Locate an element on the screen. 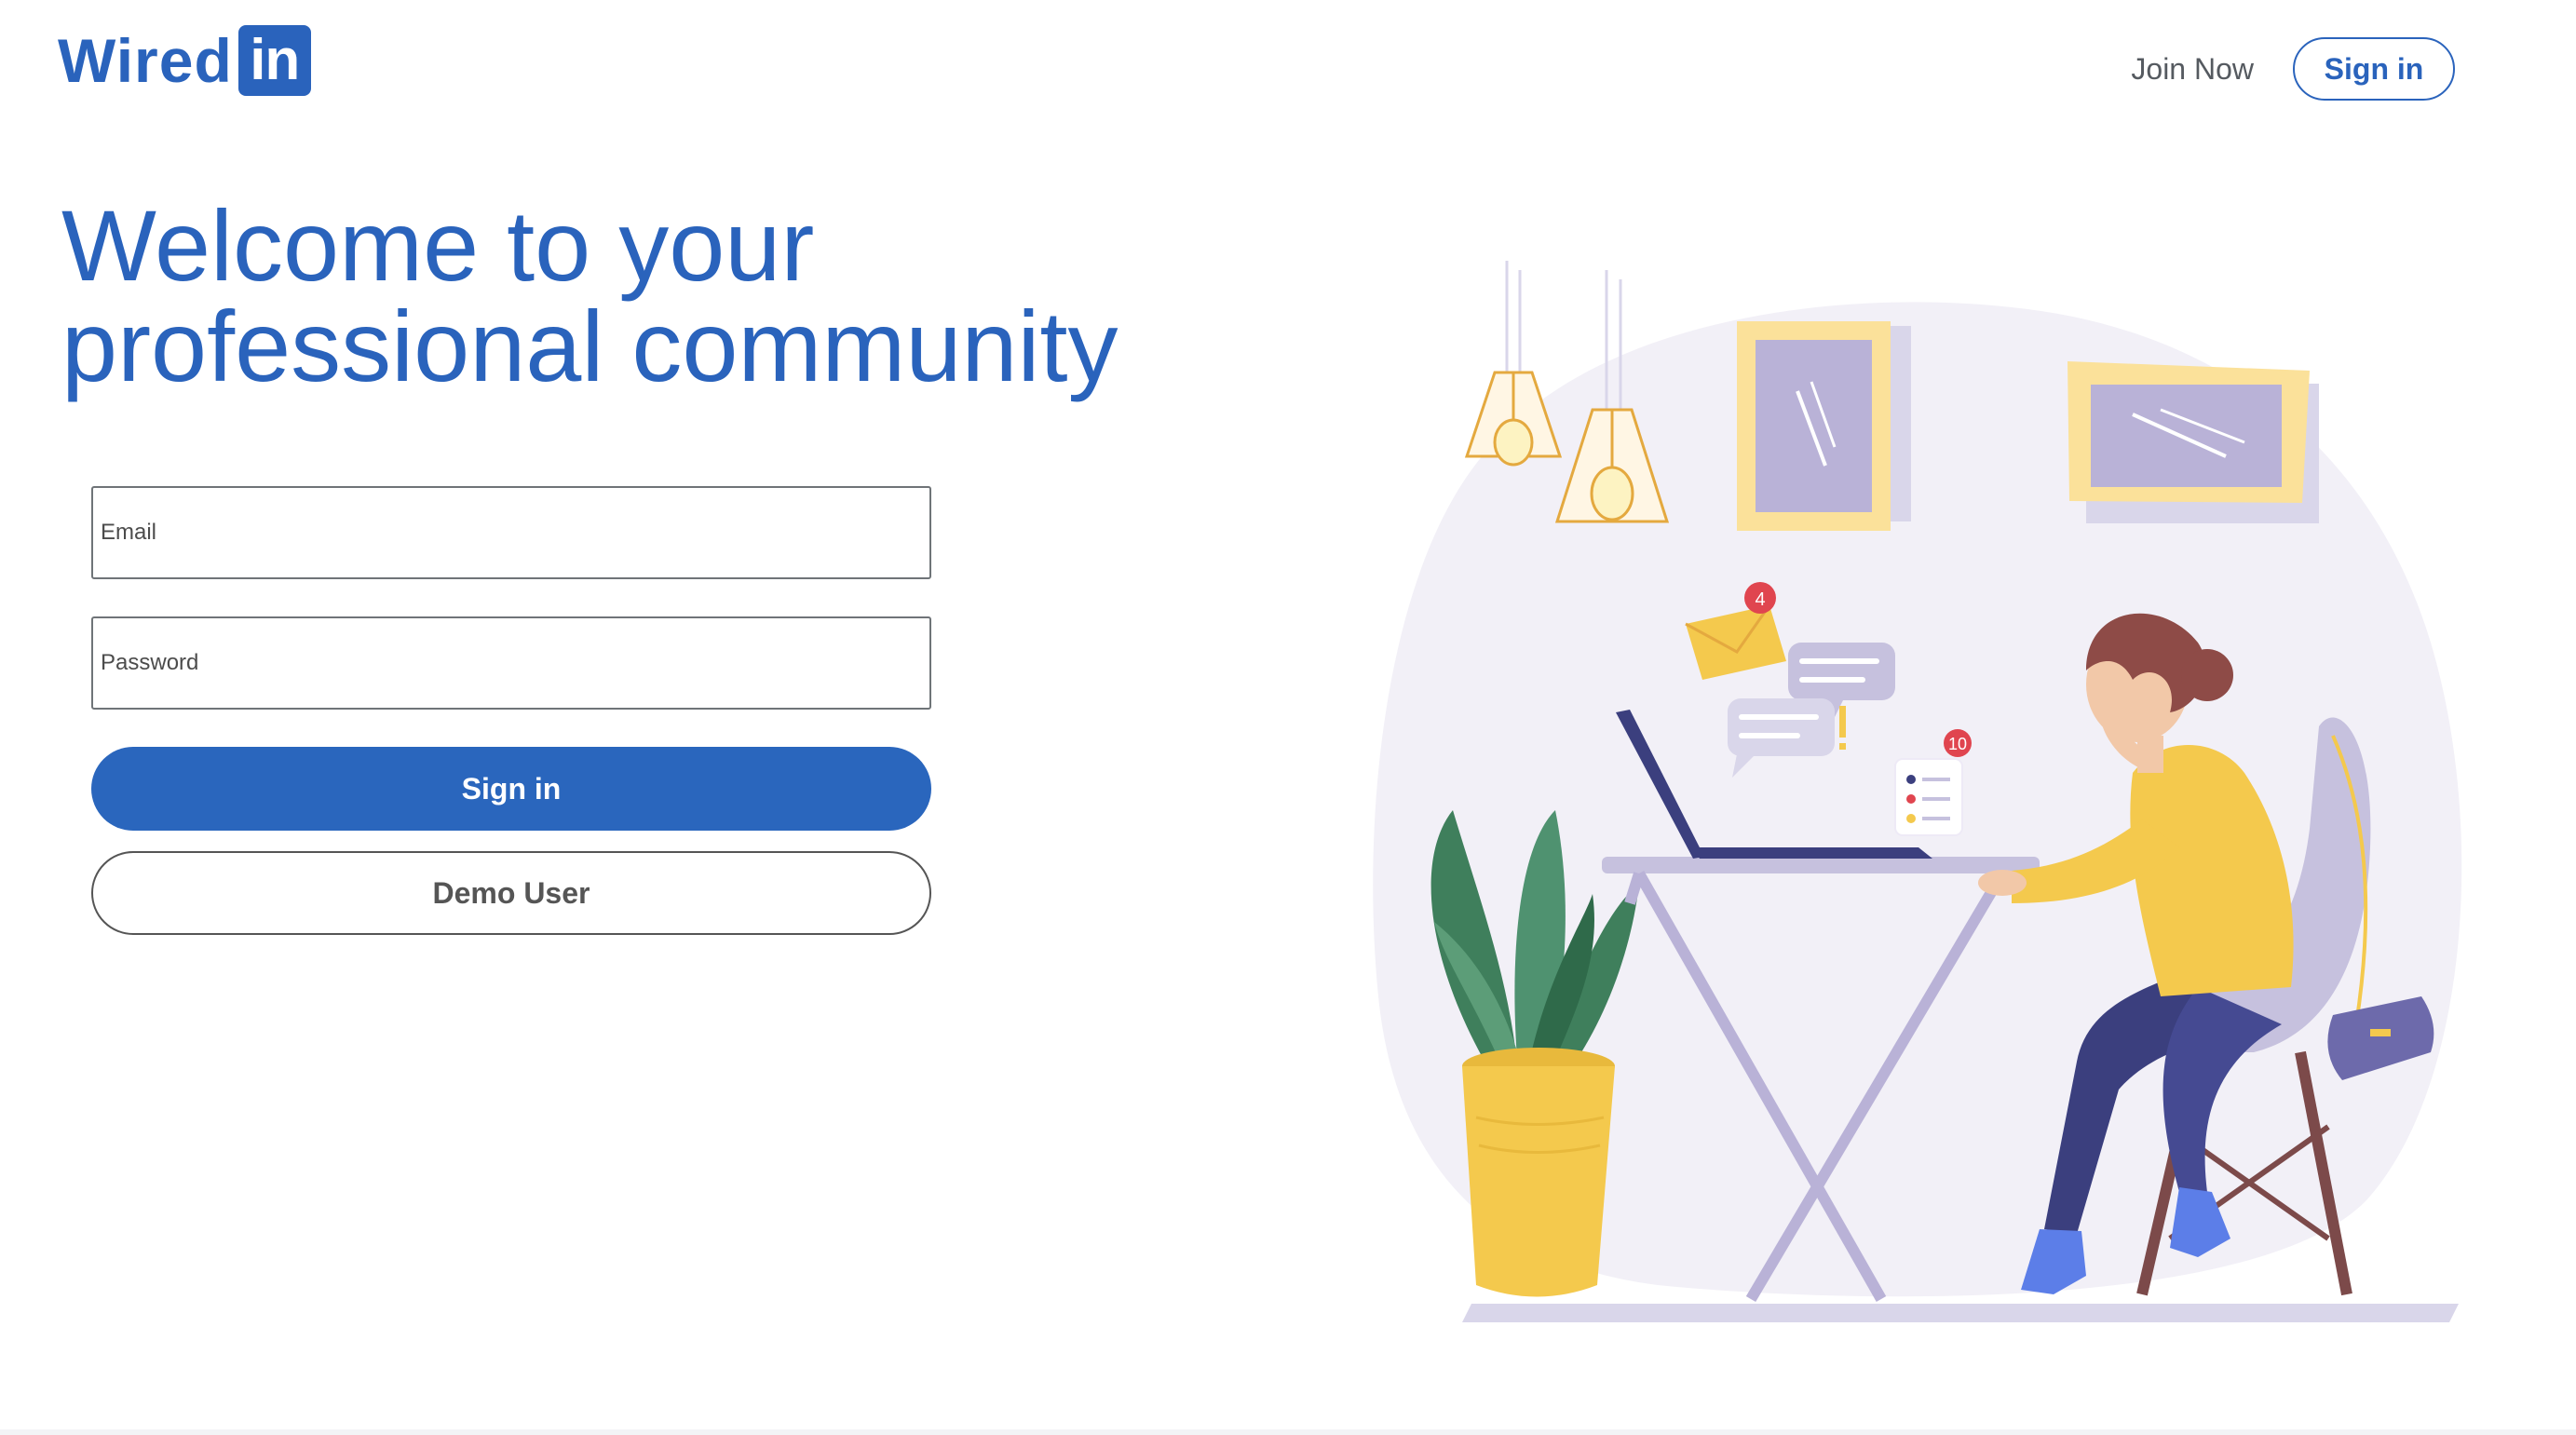 The width and height of the screenshot is (2576, 1435). password-field is located at coordinates (511, 663).